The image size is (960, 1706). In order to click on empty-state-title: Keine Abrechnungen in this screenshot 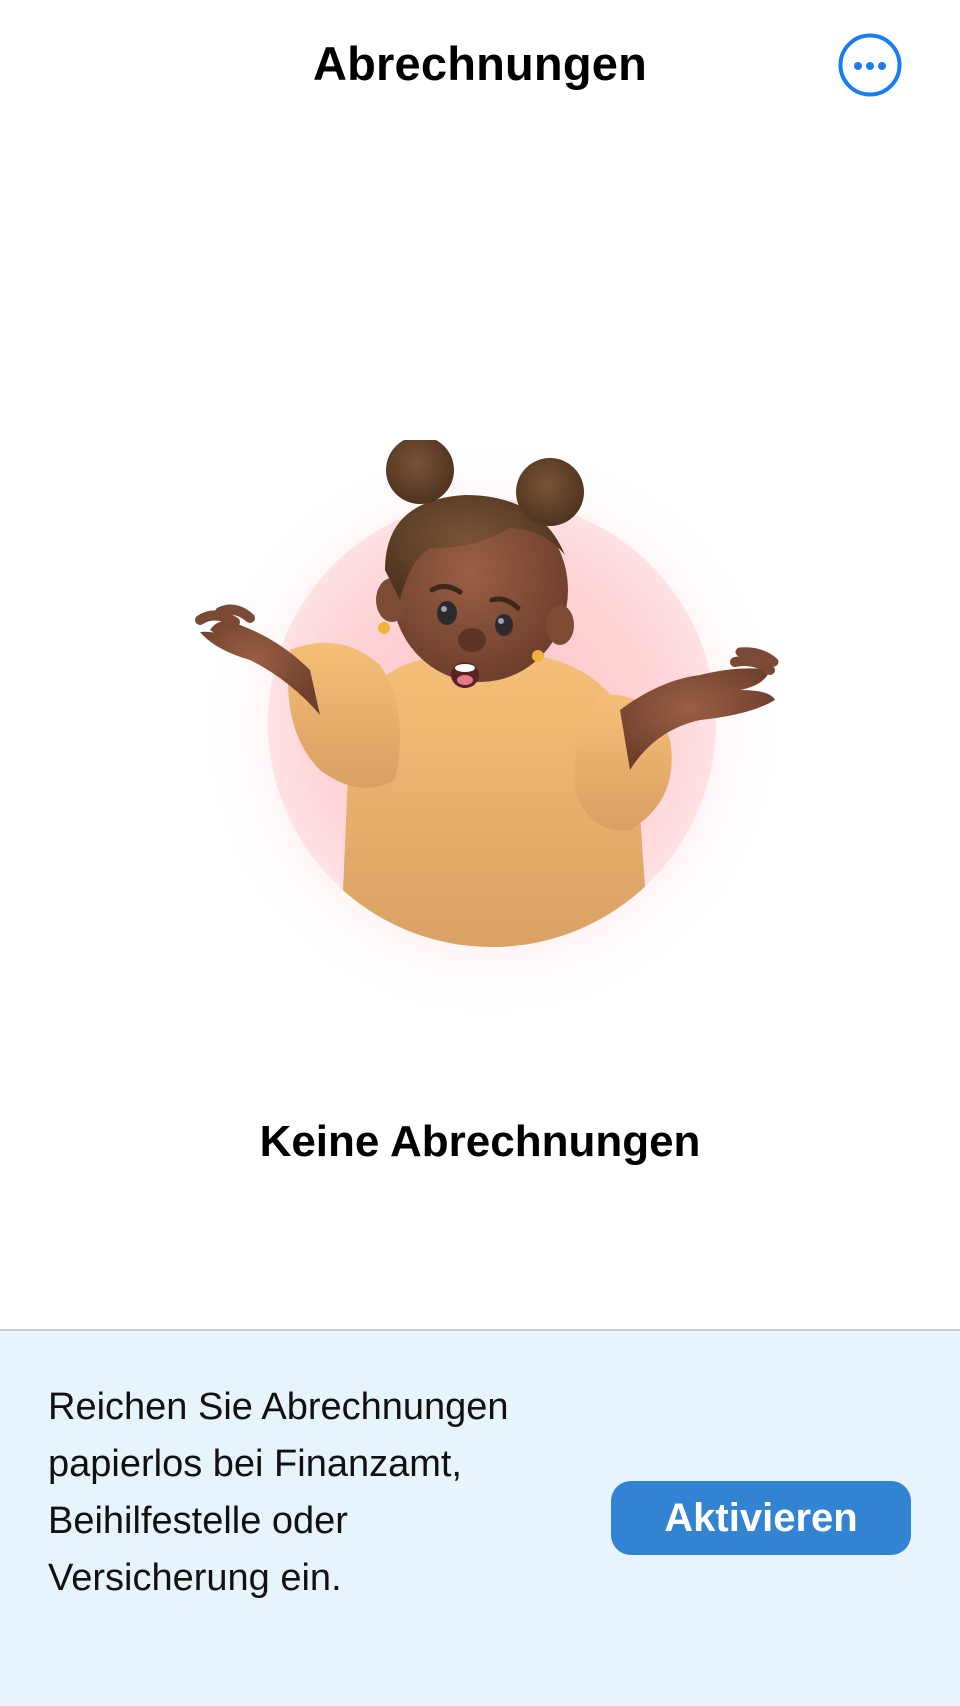, I will do `click(480, 1141)`.